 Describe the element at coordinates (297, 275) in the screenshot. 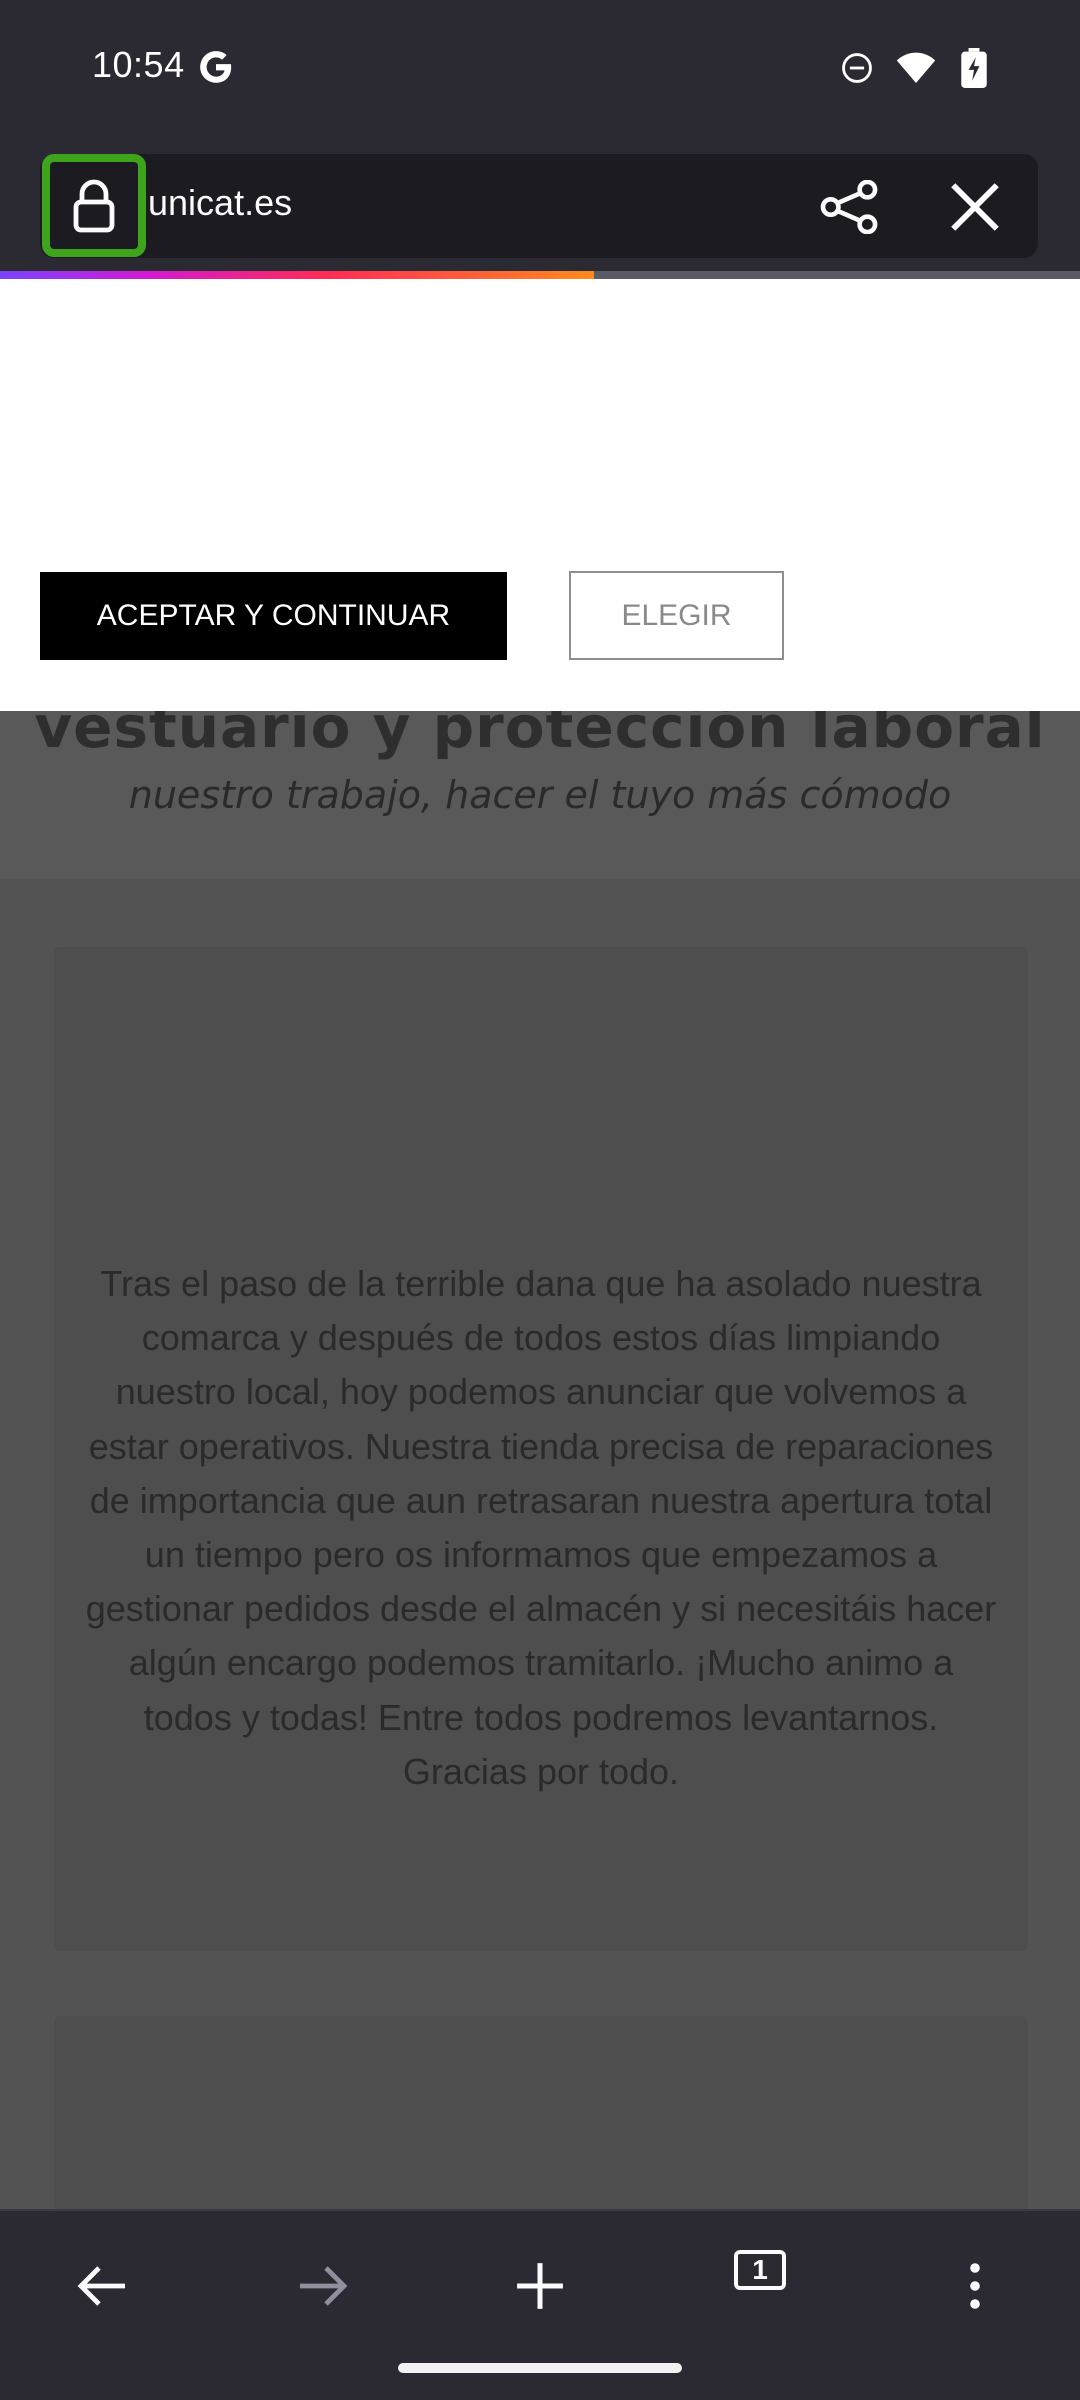

I see `page-load-progress-fill` at that location.